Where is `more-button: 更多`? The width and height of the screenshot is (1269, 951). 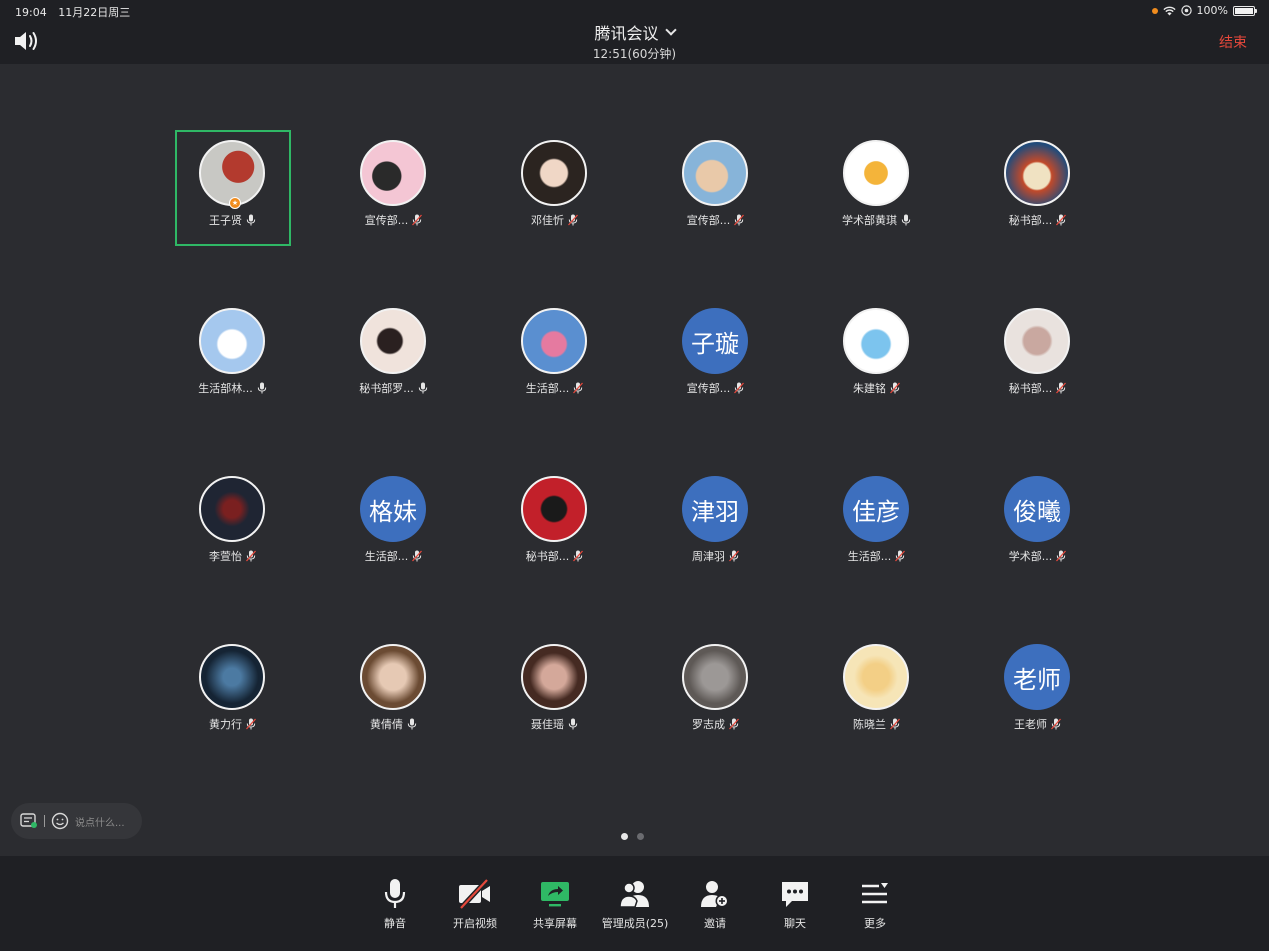 more-button: 更多 is located at coordinates (875, 904).